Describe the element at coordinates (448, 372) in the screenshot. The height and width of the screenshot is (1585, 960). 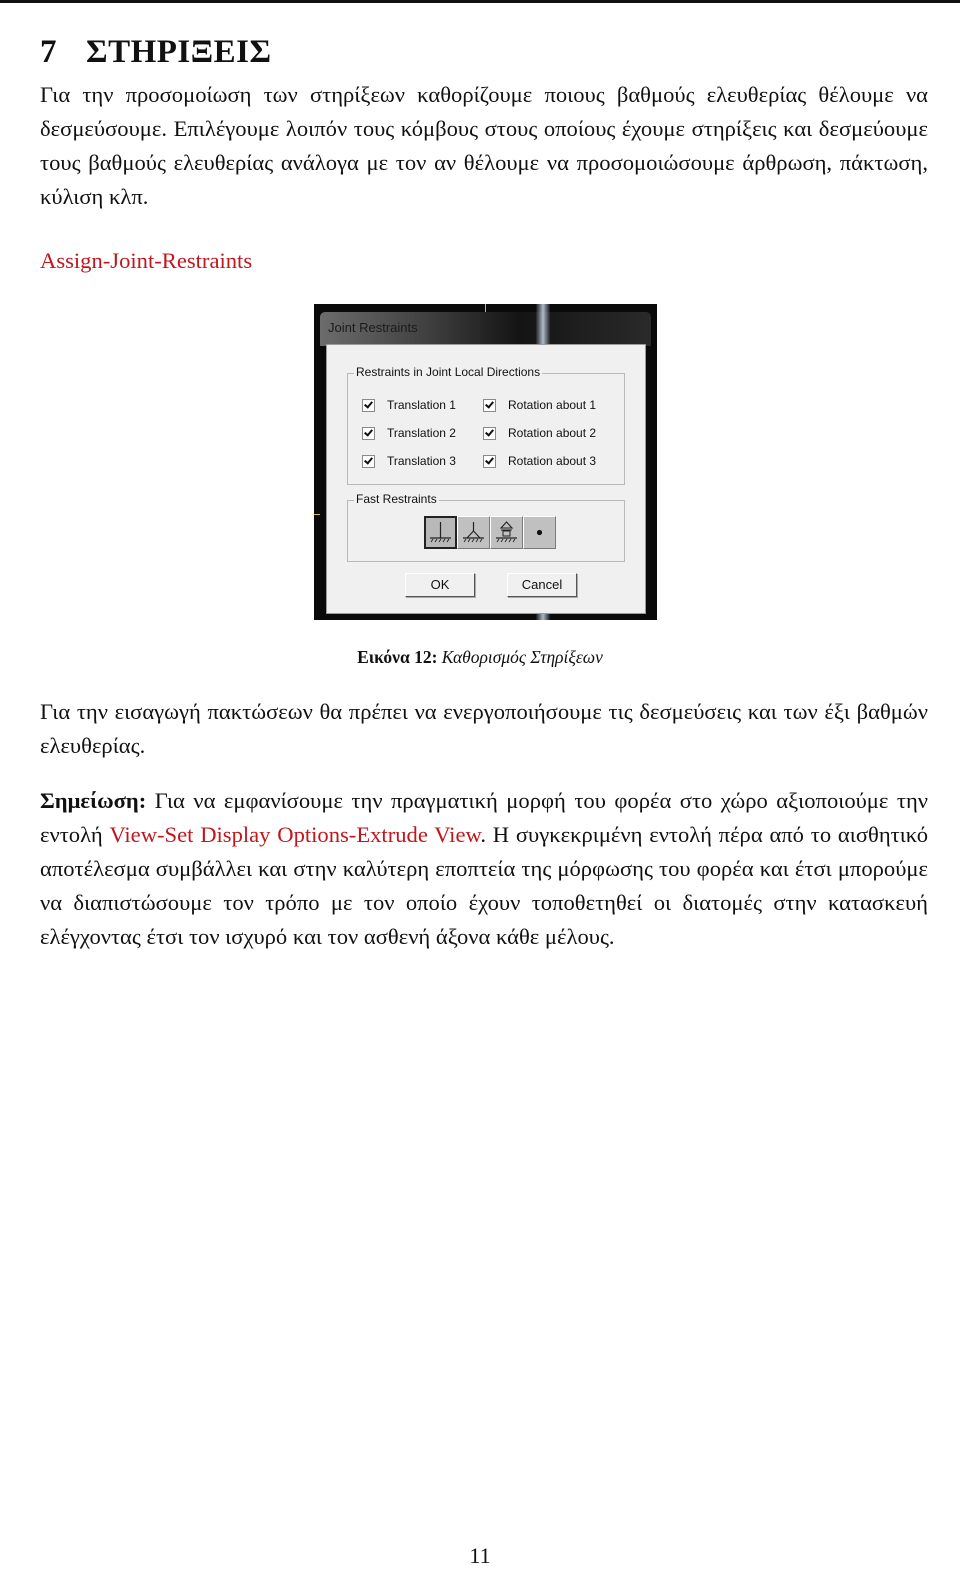
I see `restraints-group-label: Restraints in Joint Local Directions` at that location.